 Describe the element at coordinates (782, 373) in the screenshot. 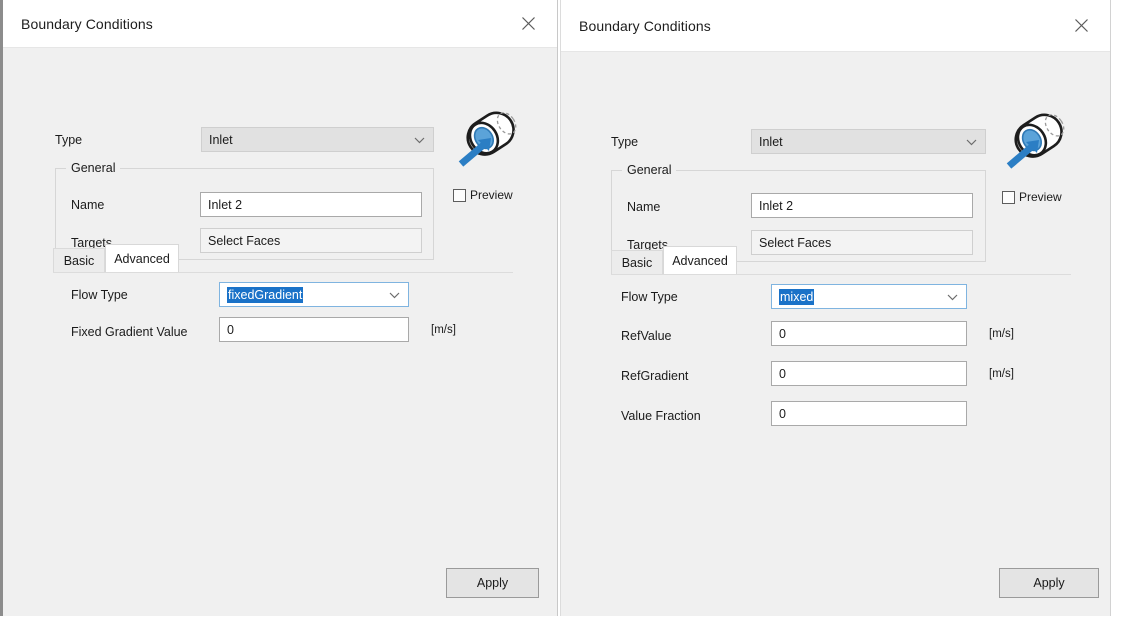

I see `field-input-value-1: 0` at that location.